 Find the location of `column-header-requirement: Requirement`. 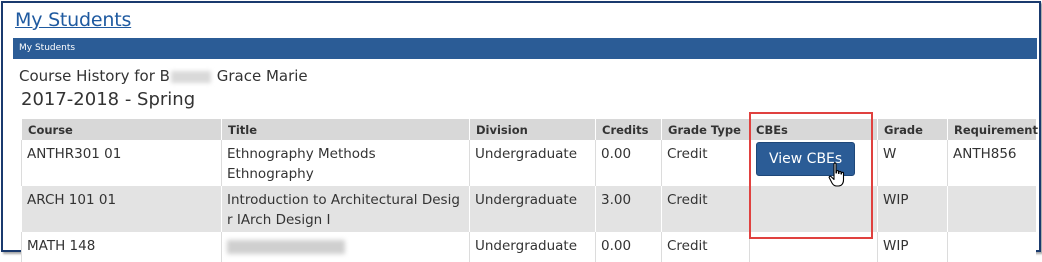

column-header-requirement: Requirement is located at coordinates (992, 129).